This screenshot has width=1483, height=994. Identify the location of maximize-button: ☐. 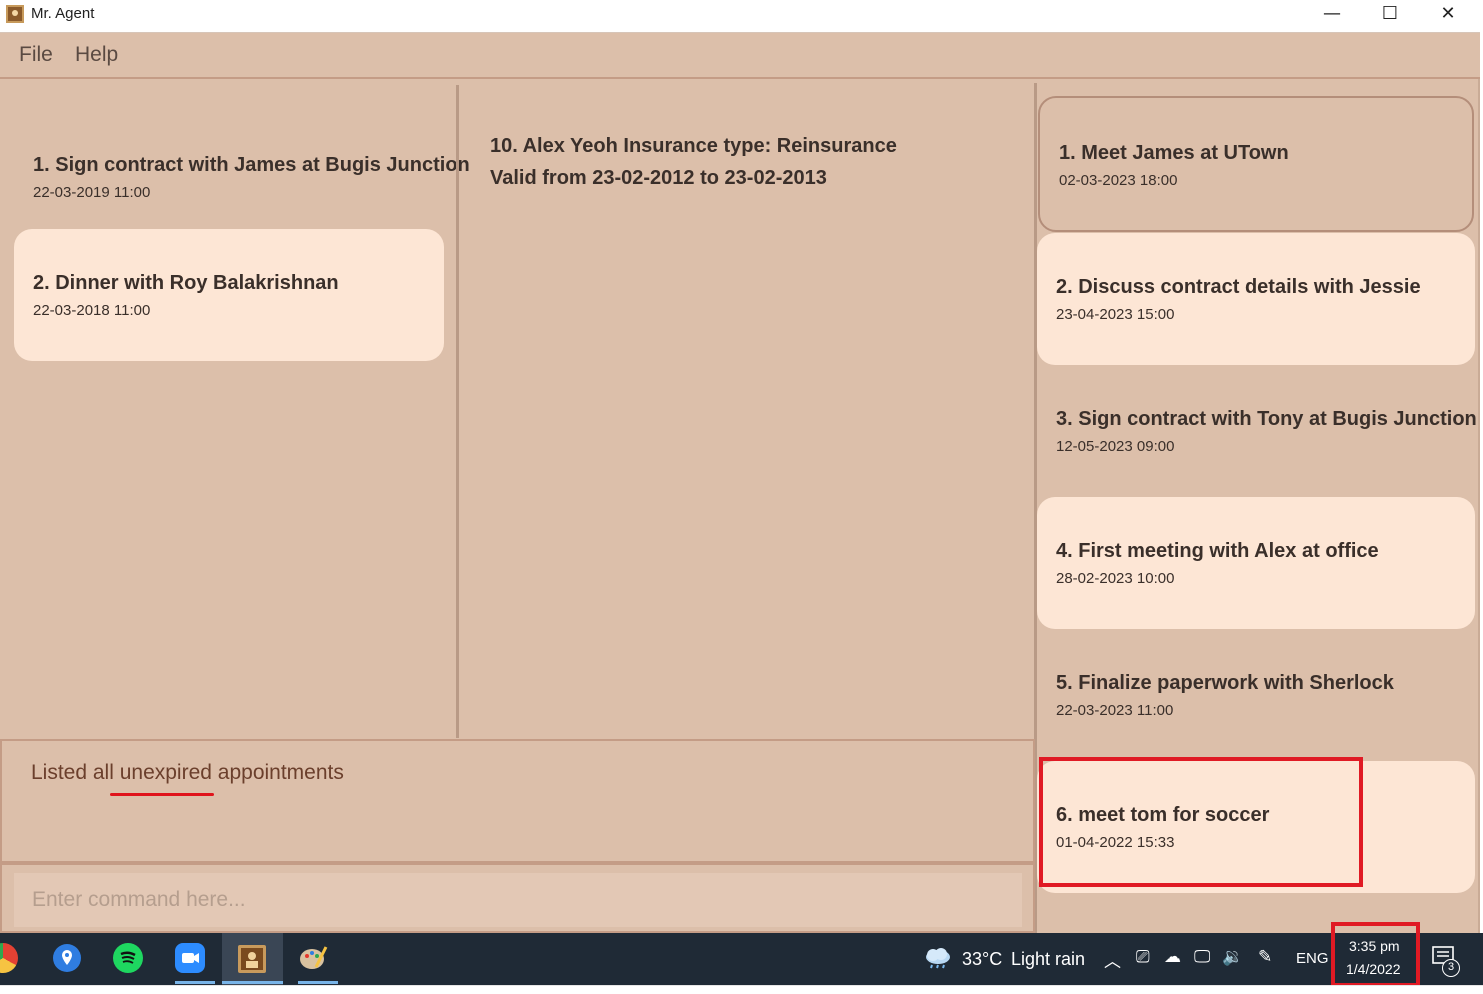
(1390, 15).